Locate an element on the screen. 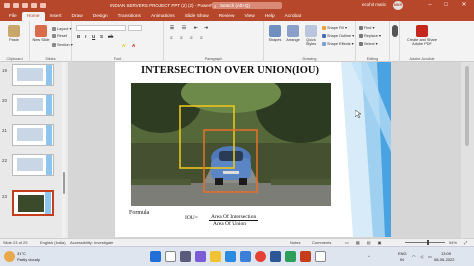  teams-chat-icon is located at coordinates (200, 256).